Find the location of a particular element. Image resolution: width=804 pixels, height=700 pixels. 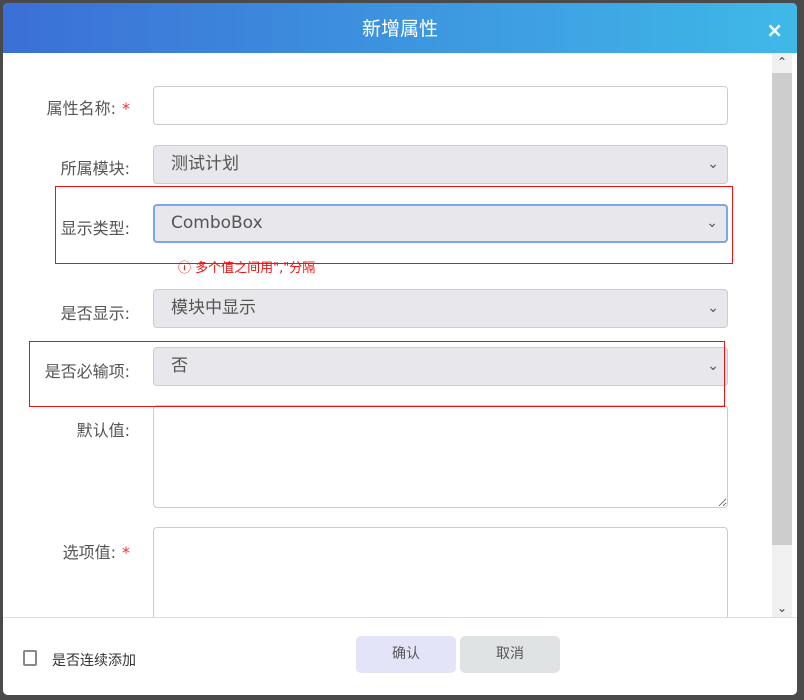

scrollbar-thumb is located at coordinates (782, 309).